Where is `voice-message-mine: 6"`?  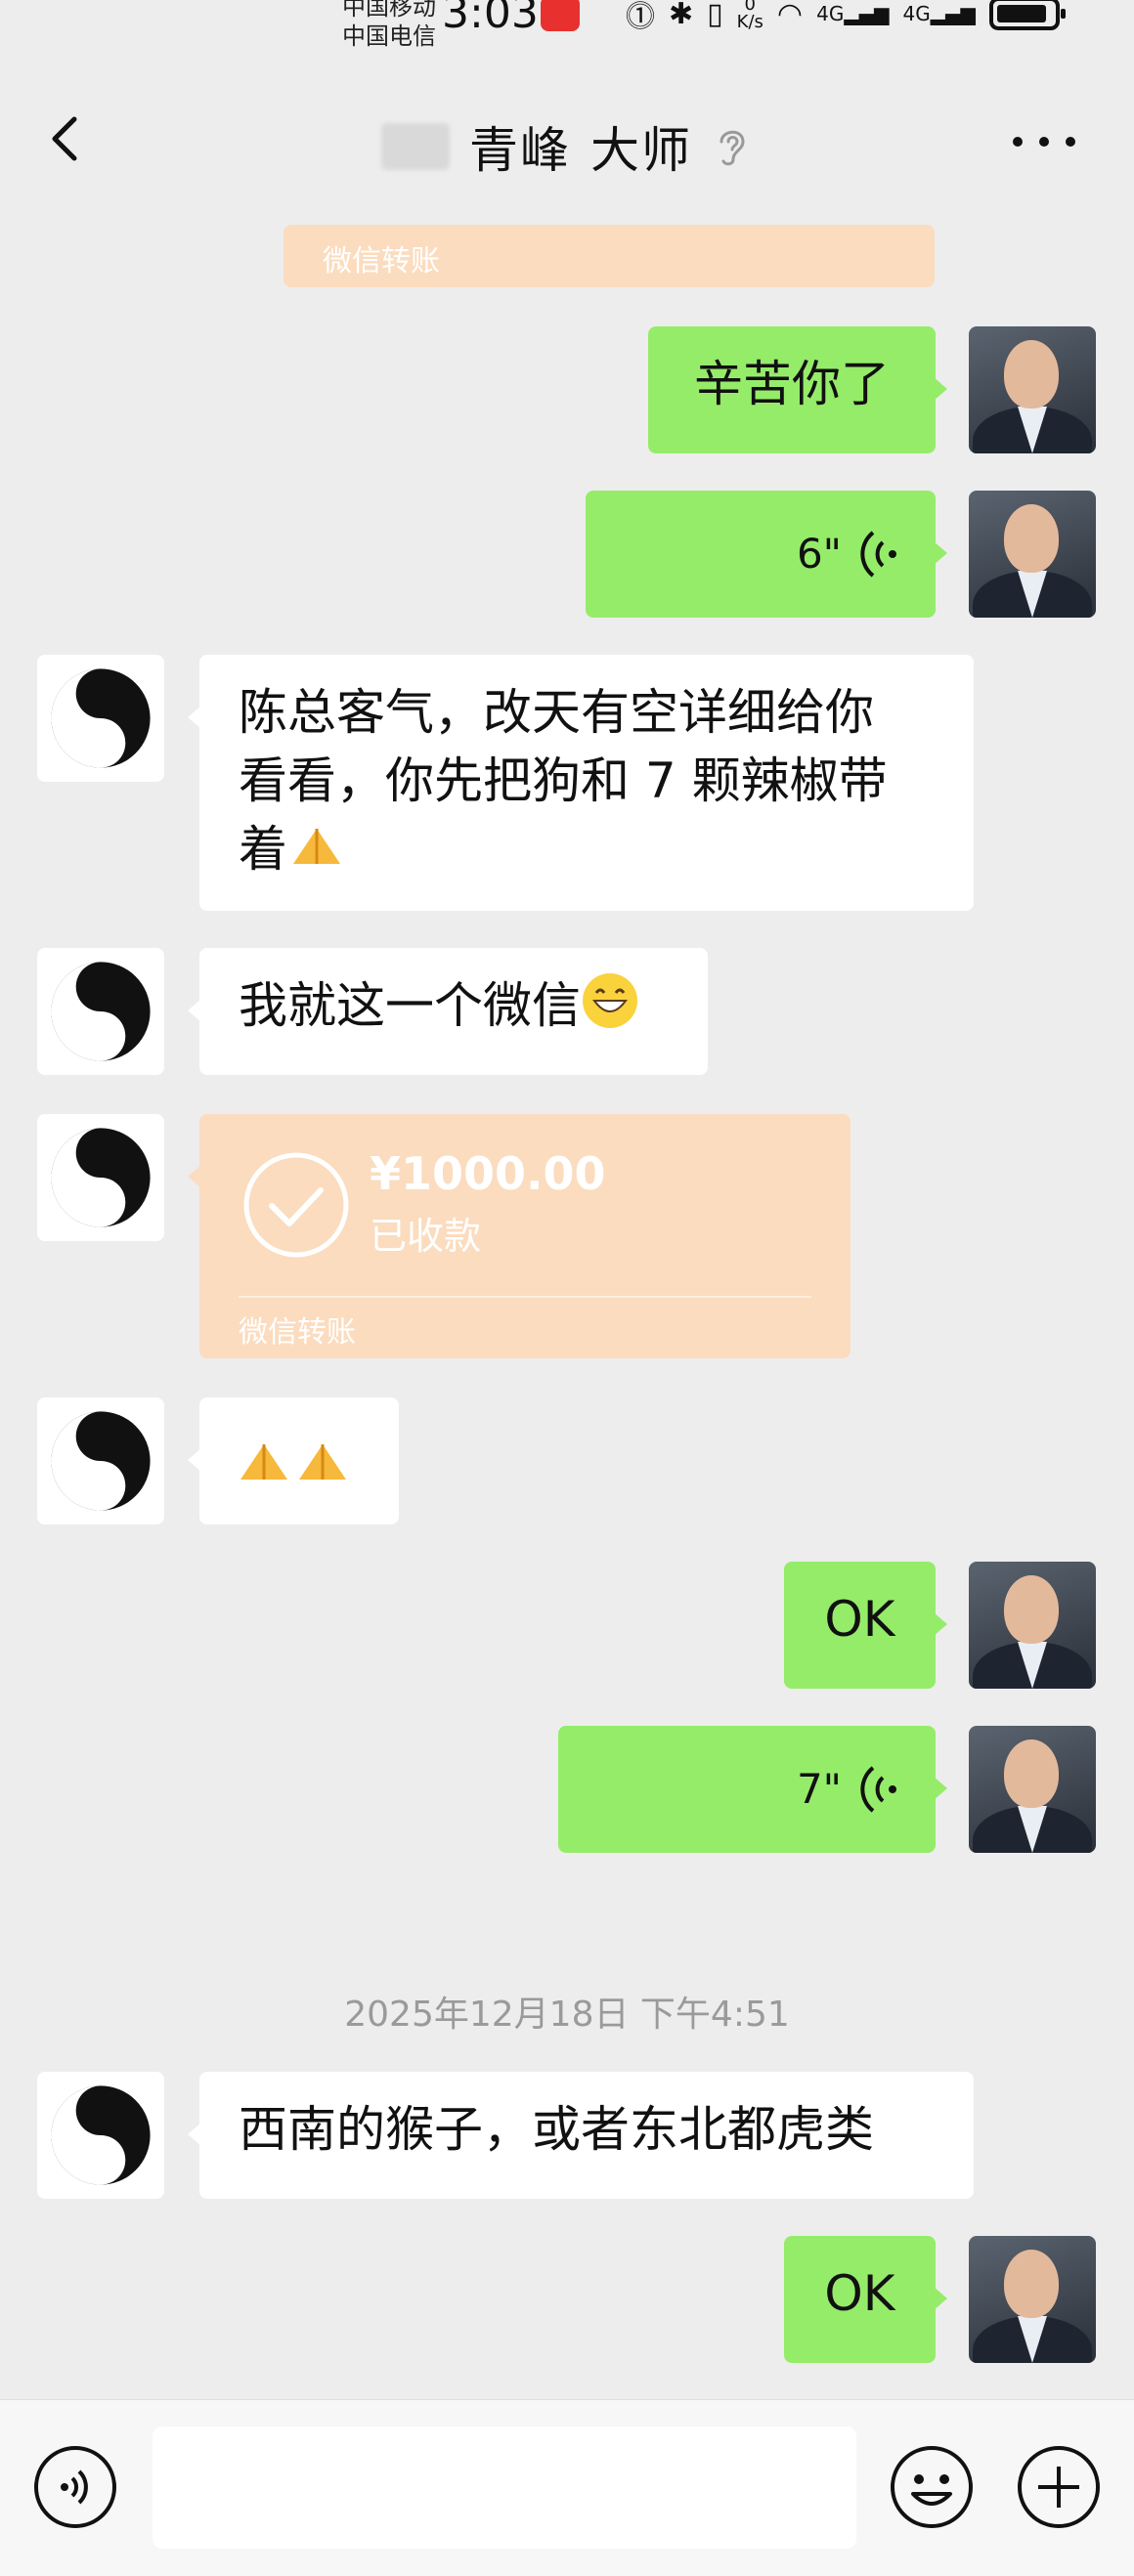 voice-message-mine: 6" is located at coordinates (766, 555).